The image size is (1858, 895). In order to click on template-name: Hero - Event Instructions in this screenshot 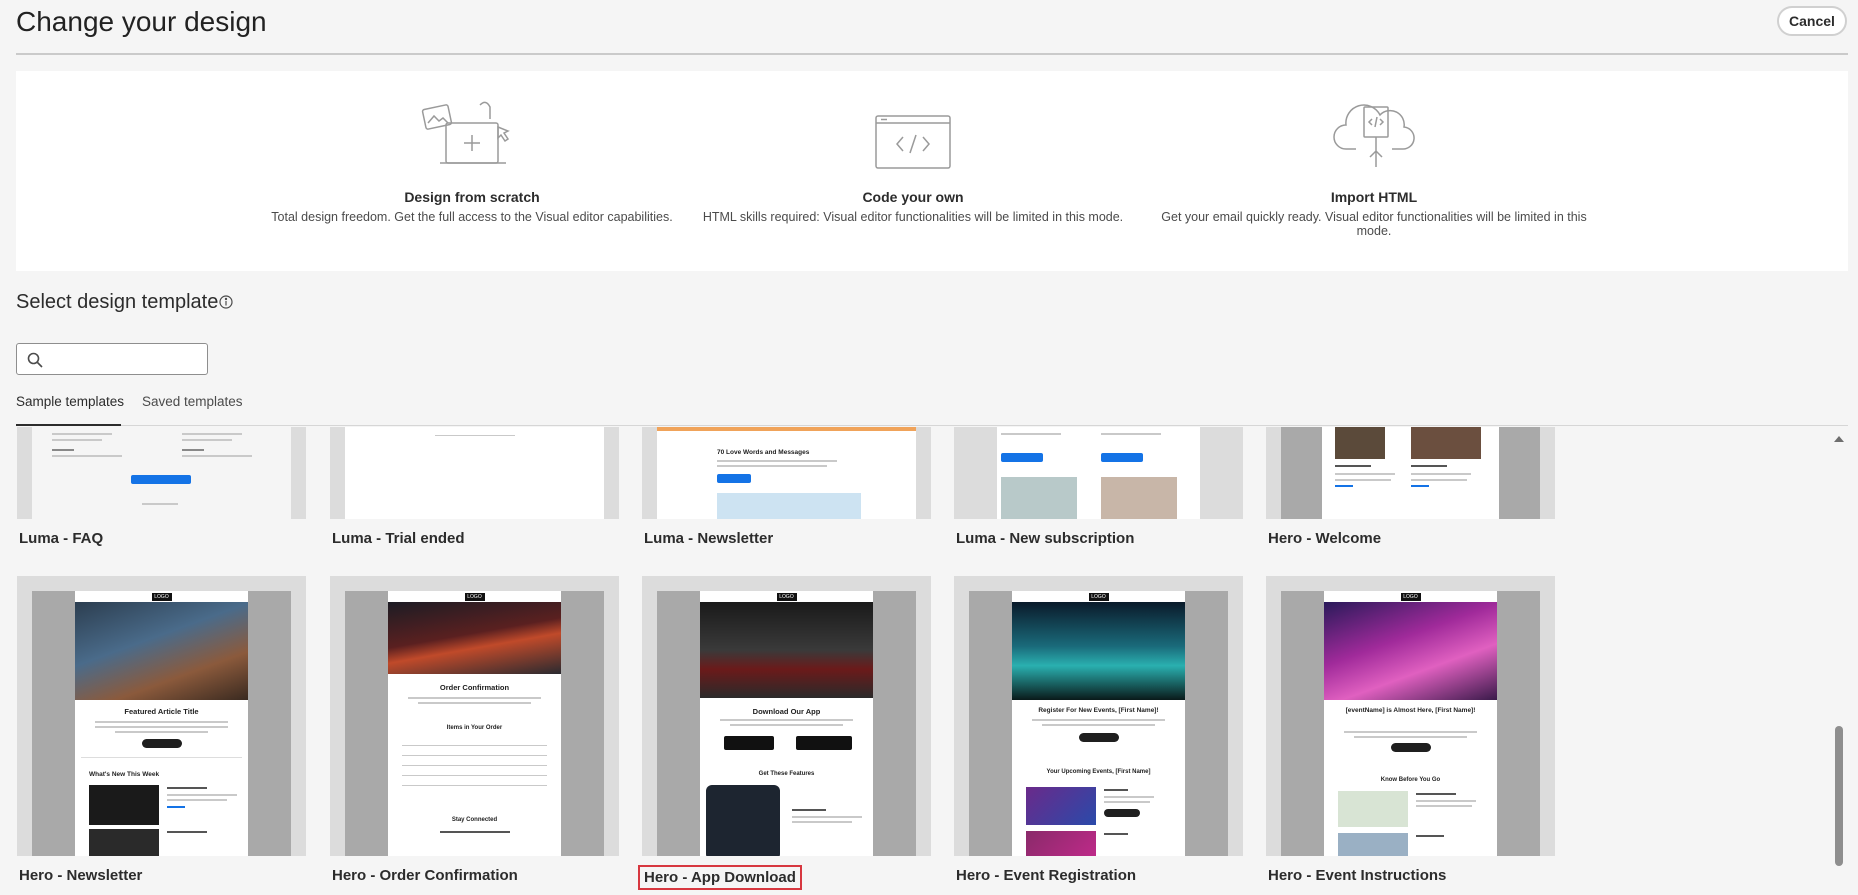, I will do `click(1357, 875)`.